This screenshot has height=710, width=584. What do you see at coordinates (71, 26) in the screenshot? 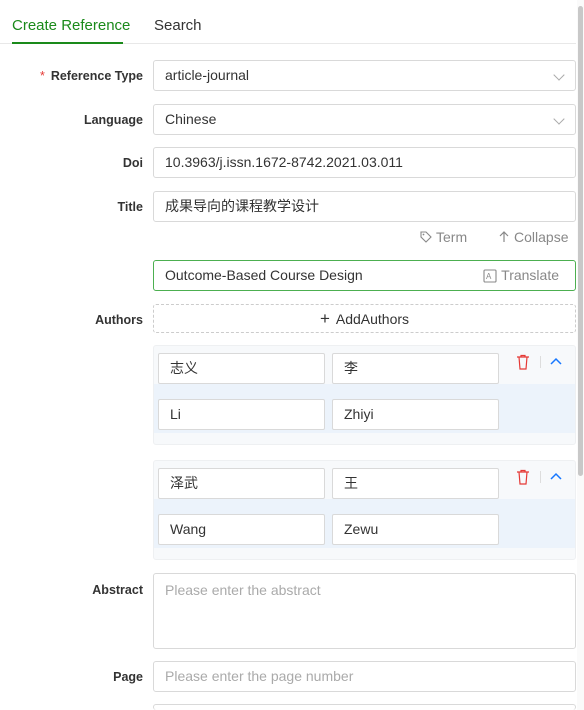
I see `tab-create-reference: Create Reference` at bounding box center [71, 26].